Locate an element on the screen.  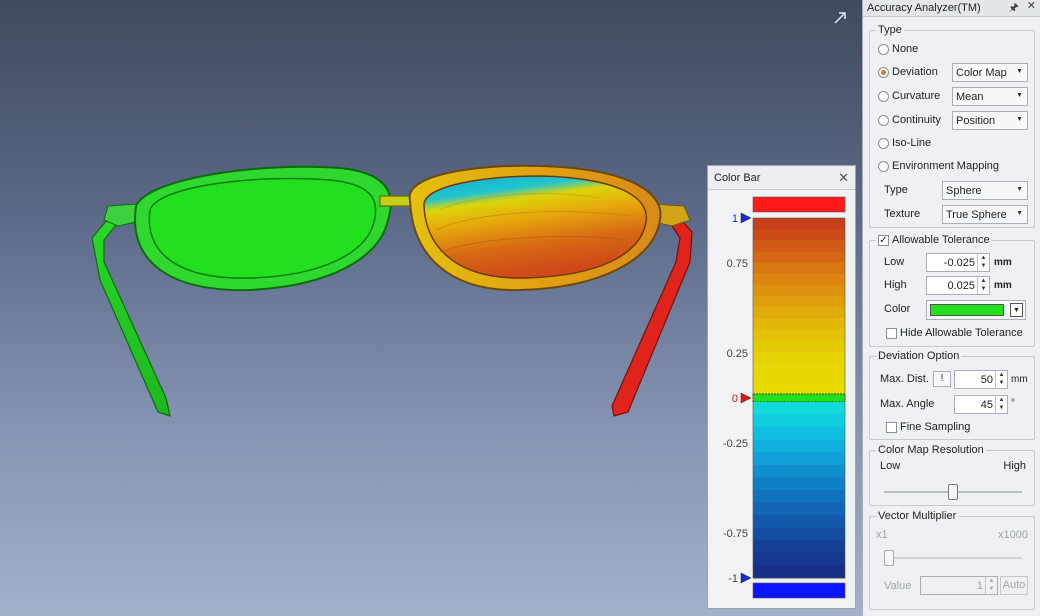
radio-deviation: Deviation is located at coordinates (908, 72).